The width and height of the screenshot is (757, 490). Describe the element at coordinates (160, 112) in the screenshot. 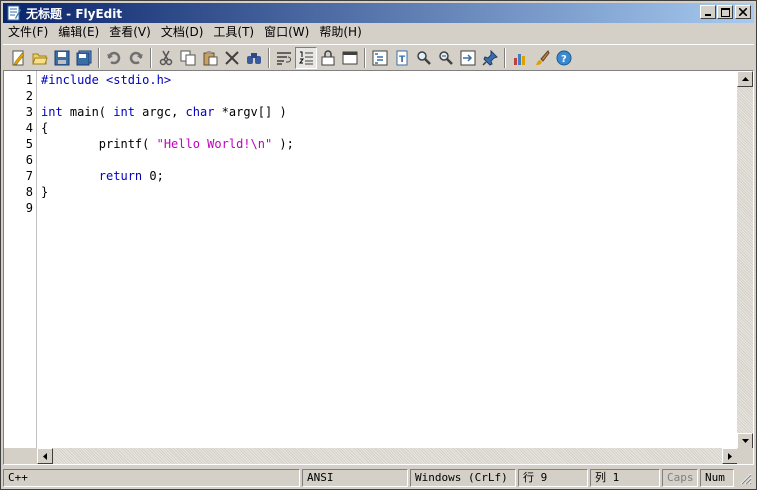

I see `code-token: argc,` at that location.